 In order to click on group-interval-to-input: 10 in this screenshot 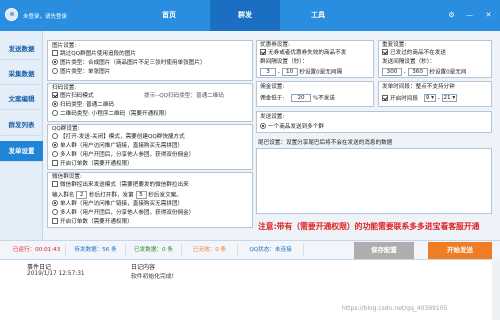, I will do `click(289, 72)`.